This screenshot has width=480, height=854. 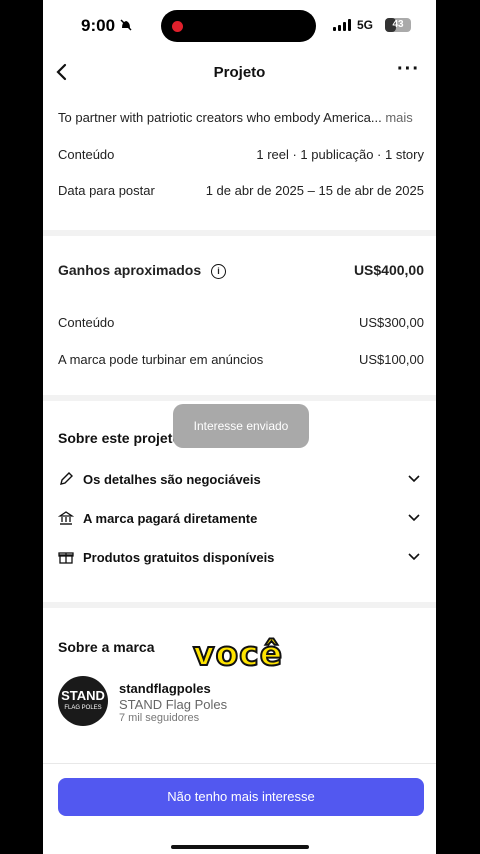 What do you see at coordinates (83, 708) in the screenshot?
I see `brand-logo-sub: FLAG POLES` at bounding box center [83, 708].